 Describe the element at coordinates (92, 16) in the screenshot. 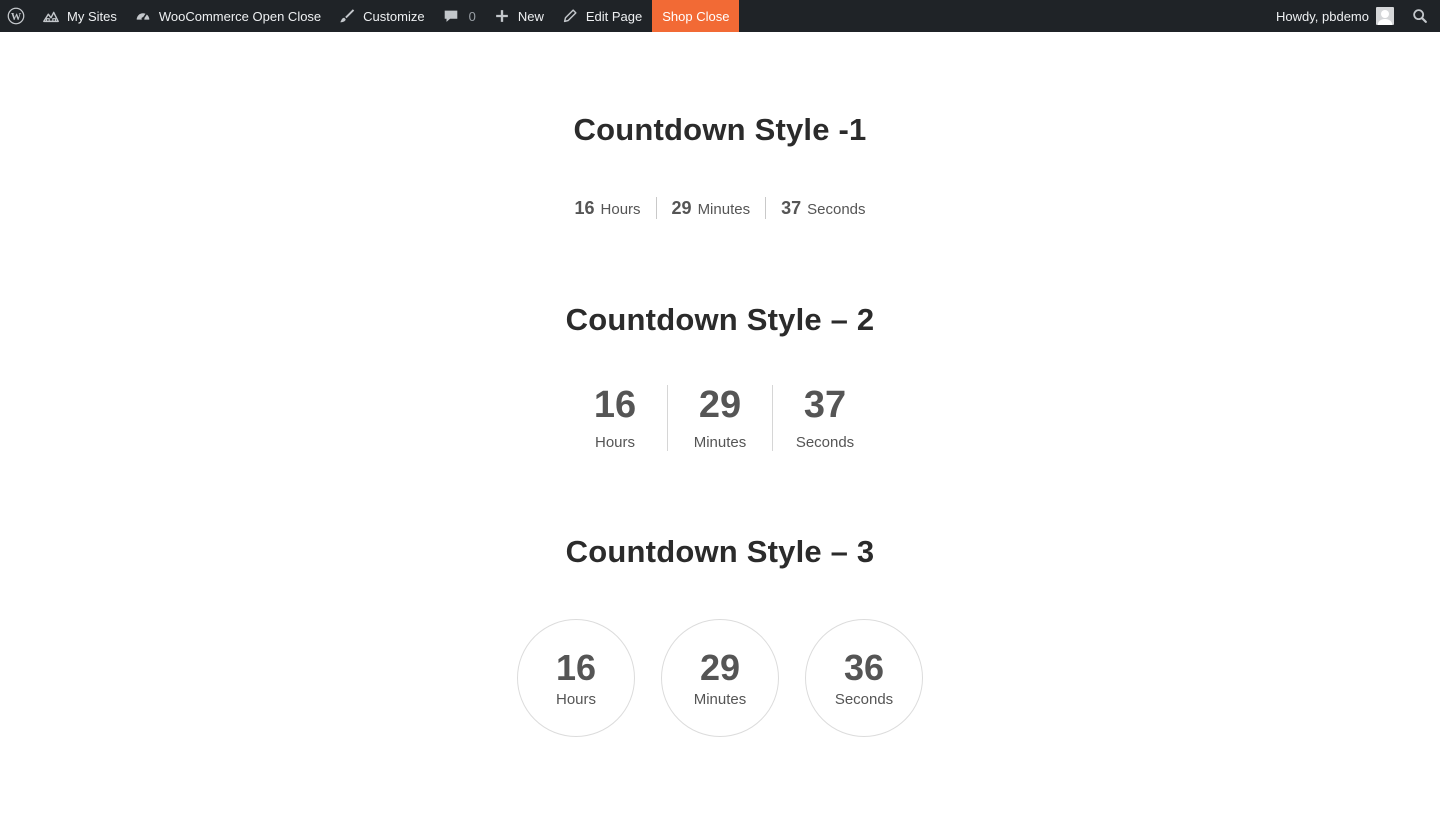

I see `my-sites-label: My Sites` at that location.